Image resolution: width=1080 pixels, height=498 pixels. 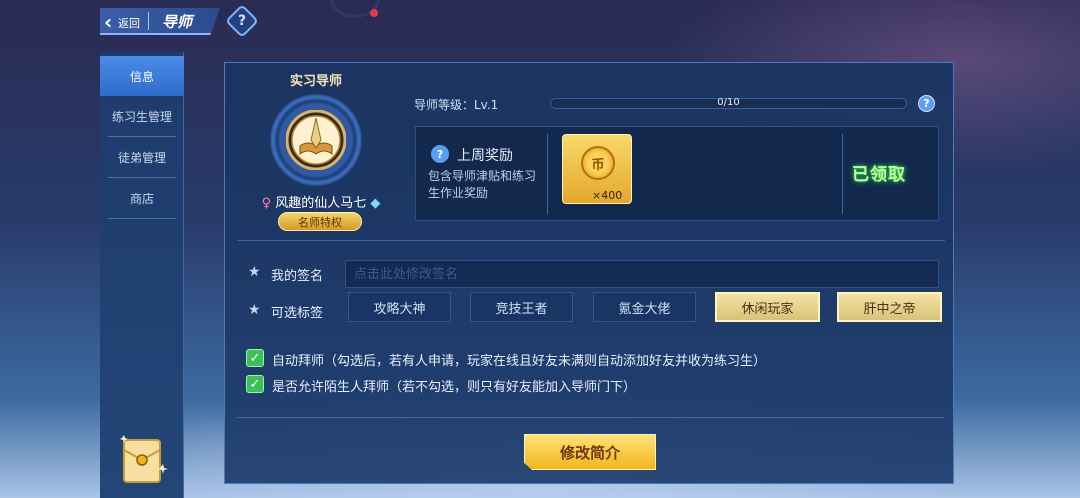 I want to click on auto-accept-checkbox: ✓, so click(x=255, y=358).